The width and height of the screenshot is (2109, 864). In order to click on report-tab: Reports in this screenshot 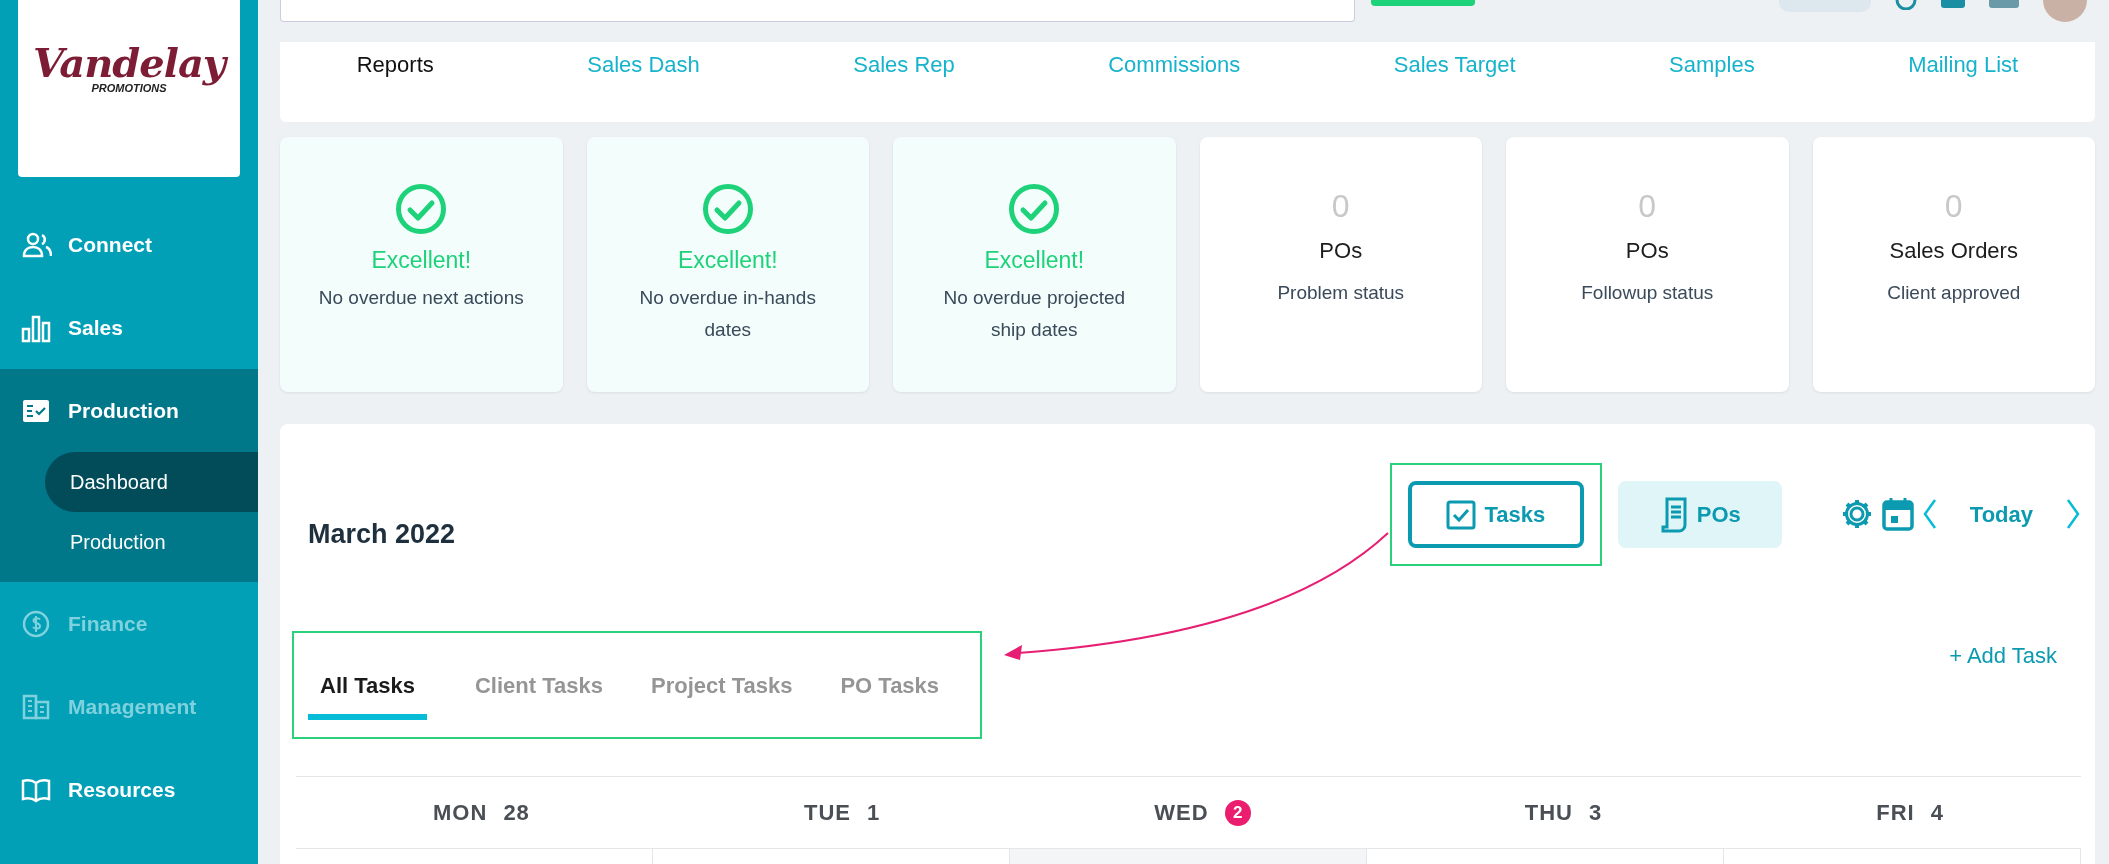, I will do `click(395, 64)`.